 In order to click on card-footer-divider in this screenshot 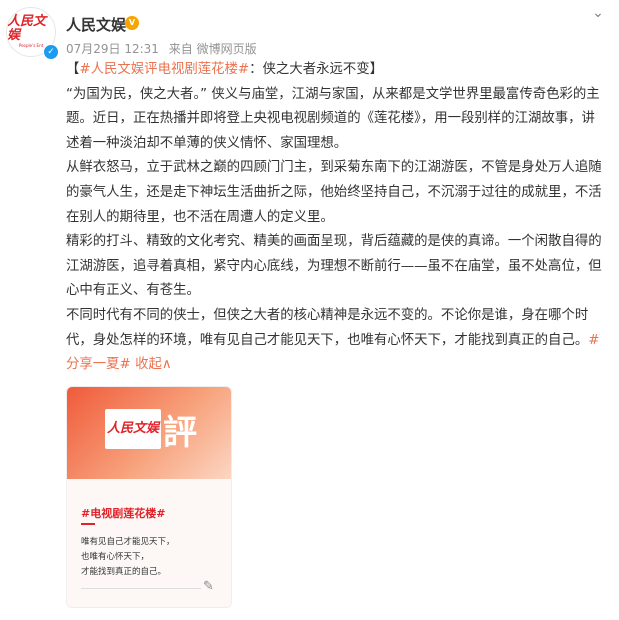, I will do `click(141, 588)`.